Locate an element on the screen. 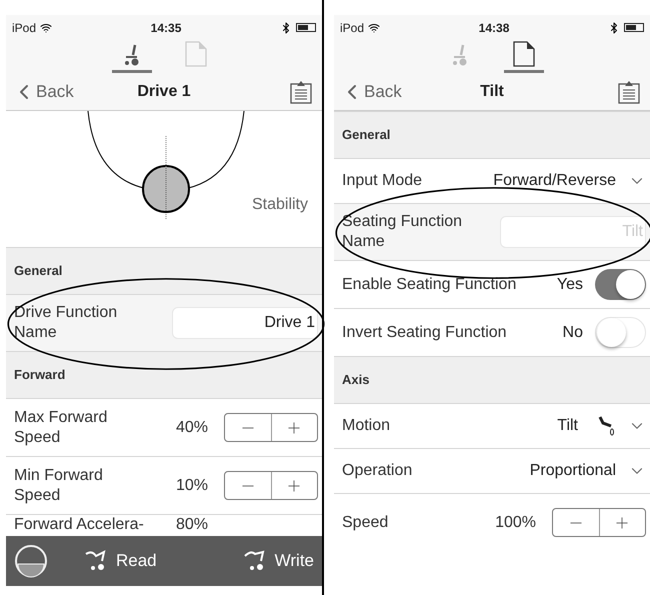 The height and width of the screenshot is (595, 650). row-label: Drive Function Name is located at coordinates (66, 323).